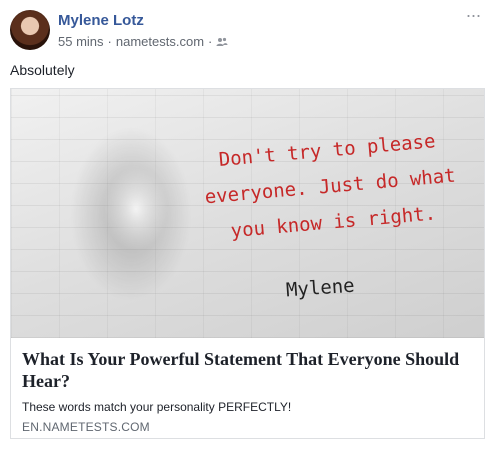 This screenshot has height=449, width=497. I want to click on author-avatar, so click(30, 30).